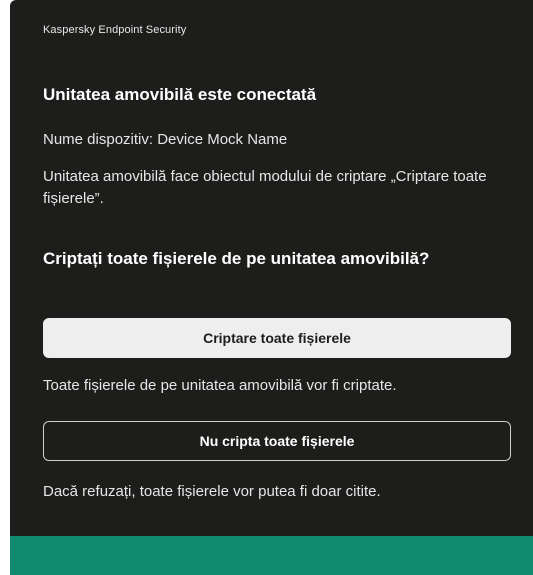  Describe the element at coordinates (115, 30) in the screenshot. I see `app-title: Kaspersky Endpoint Security` at that location.